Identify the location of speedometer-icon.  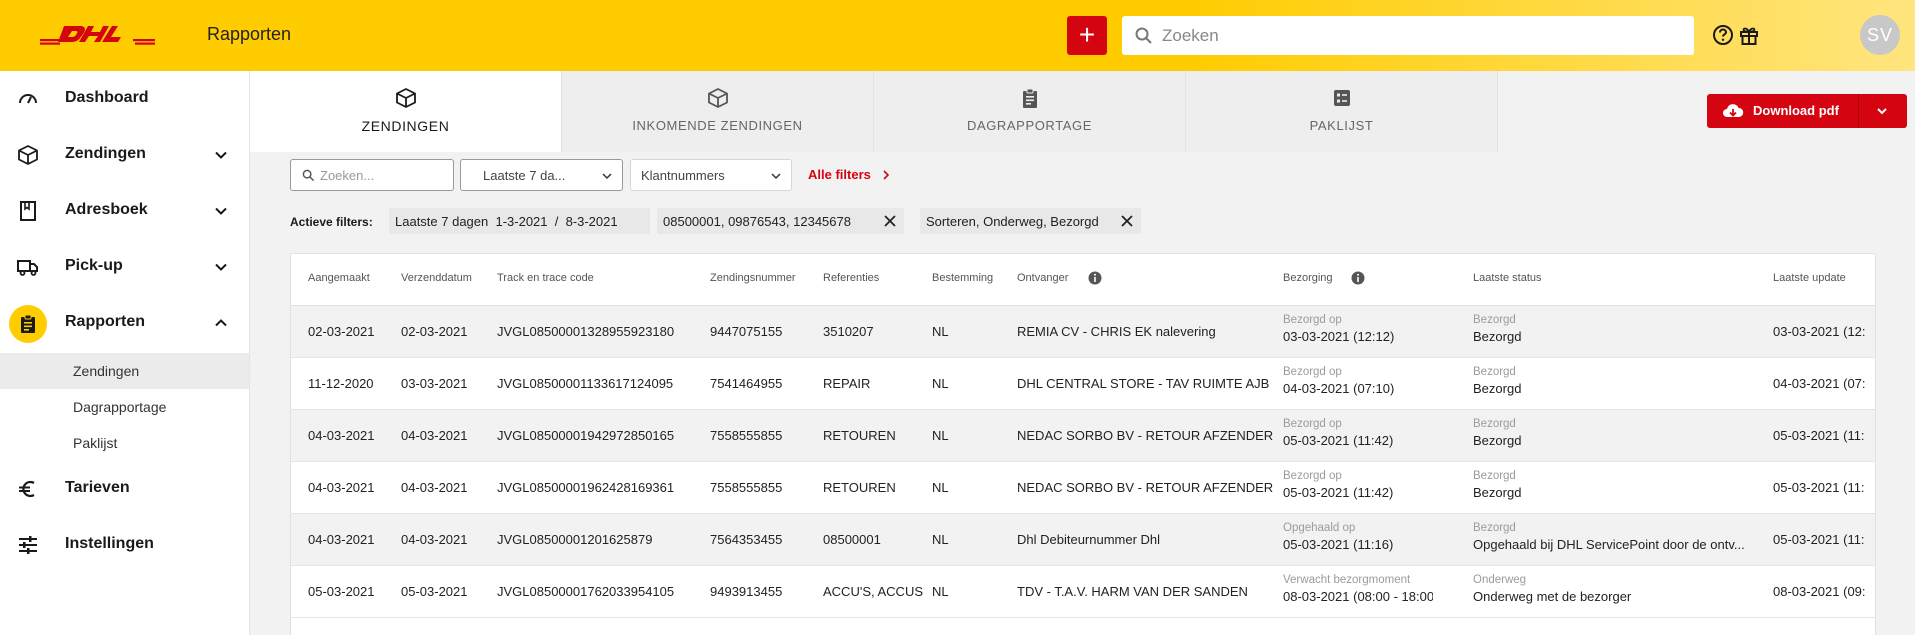
(28, 99).